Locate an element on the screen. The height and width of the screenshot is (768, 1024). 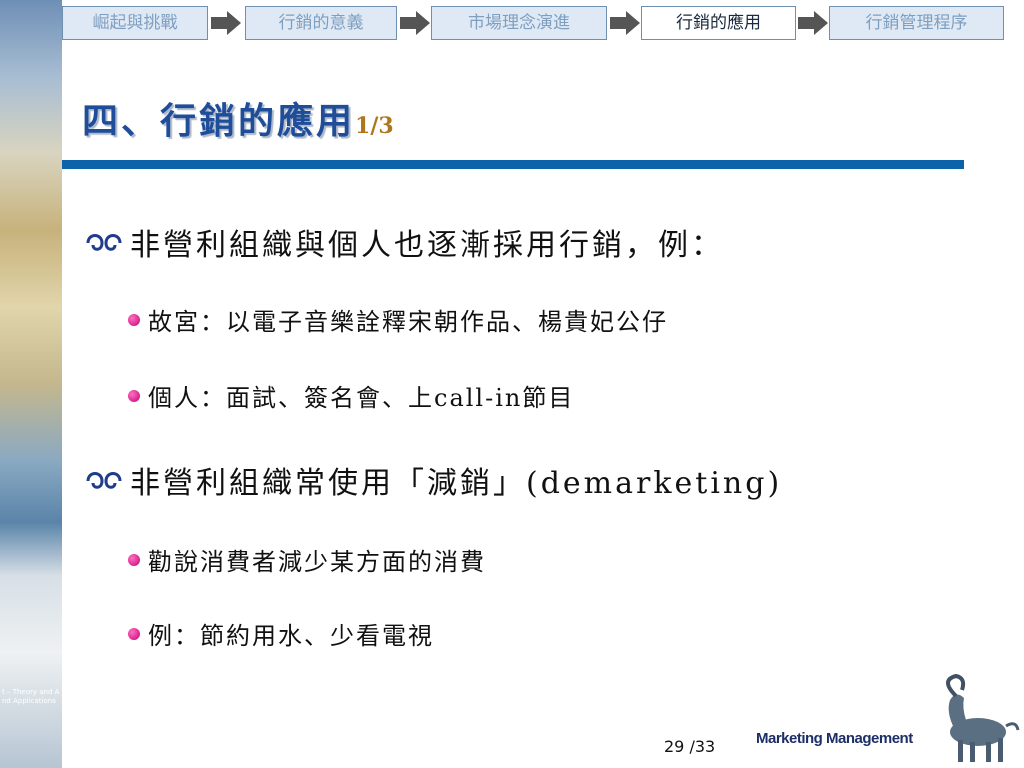
page-current: 29 is located at coordinates (674, 746).